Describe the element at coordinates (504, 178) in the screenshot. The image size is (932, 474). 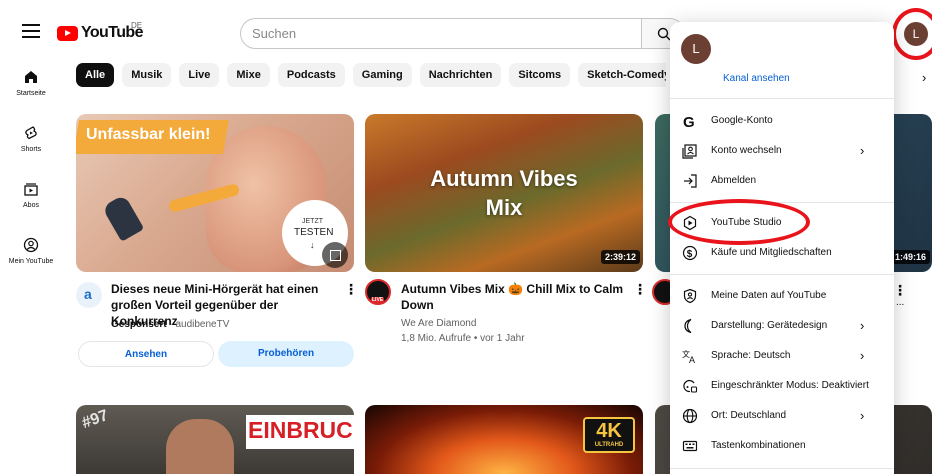
I see `thumb-title-line1: Autumn Vibes` at that location.